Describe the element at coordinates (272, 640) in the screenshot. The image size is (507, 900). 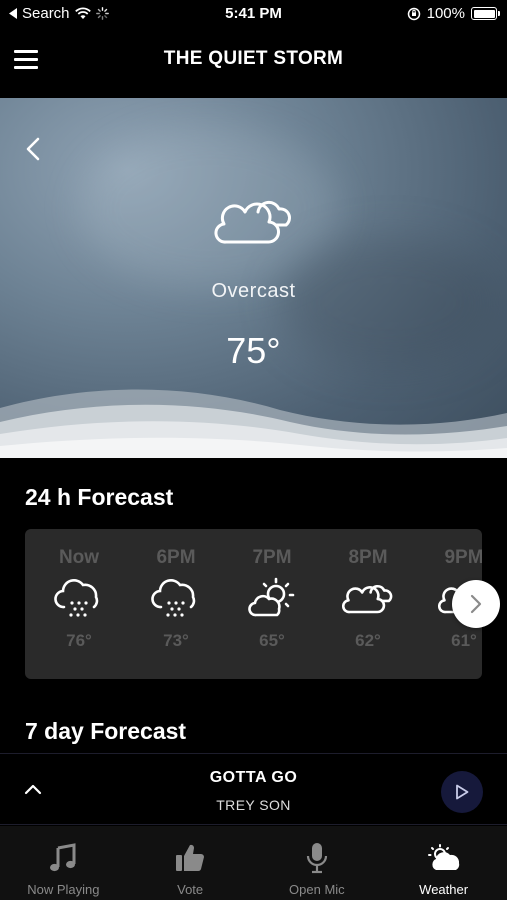
I see `hour-temp: 65°` at that location.